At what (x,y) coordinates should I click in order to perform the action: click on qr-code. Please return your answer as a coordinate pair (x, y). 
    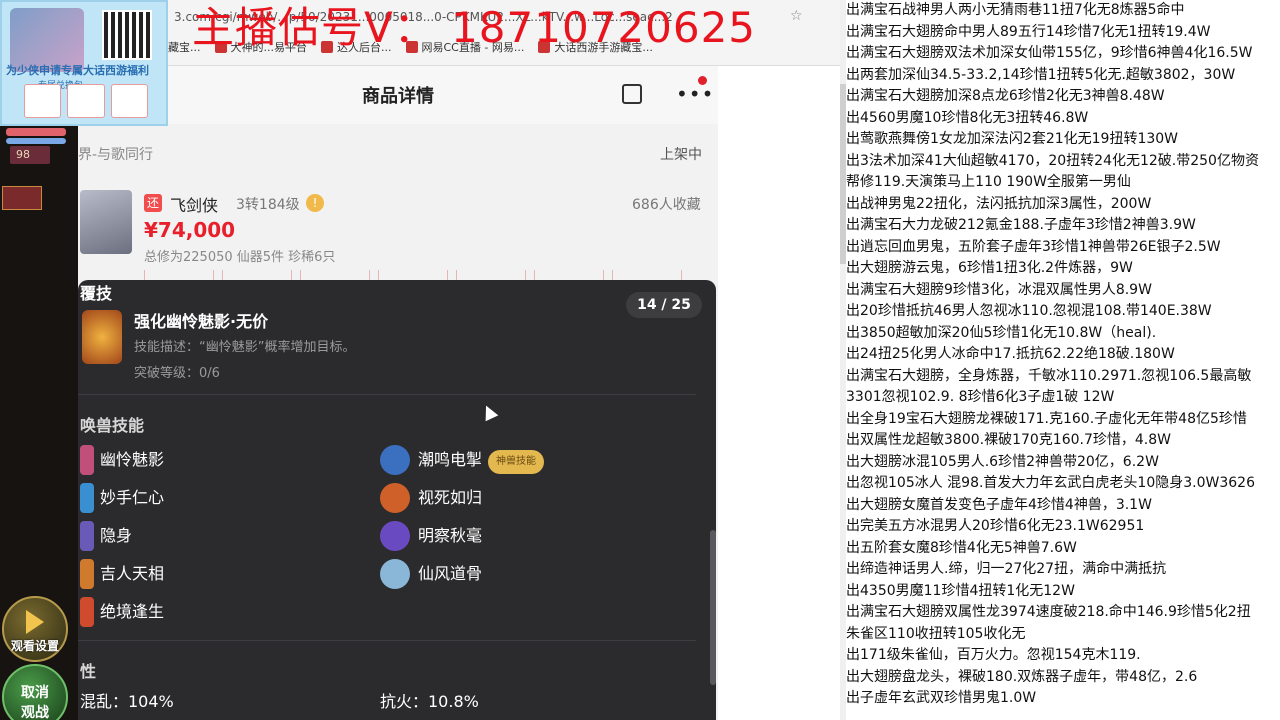
    Looking at the image, I should click on (127, 35).